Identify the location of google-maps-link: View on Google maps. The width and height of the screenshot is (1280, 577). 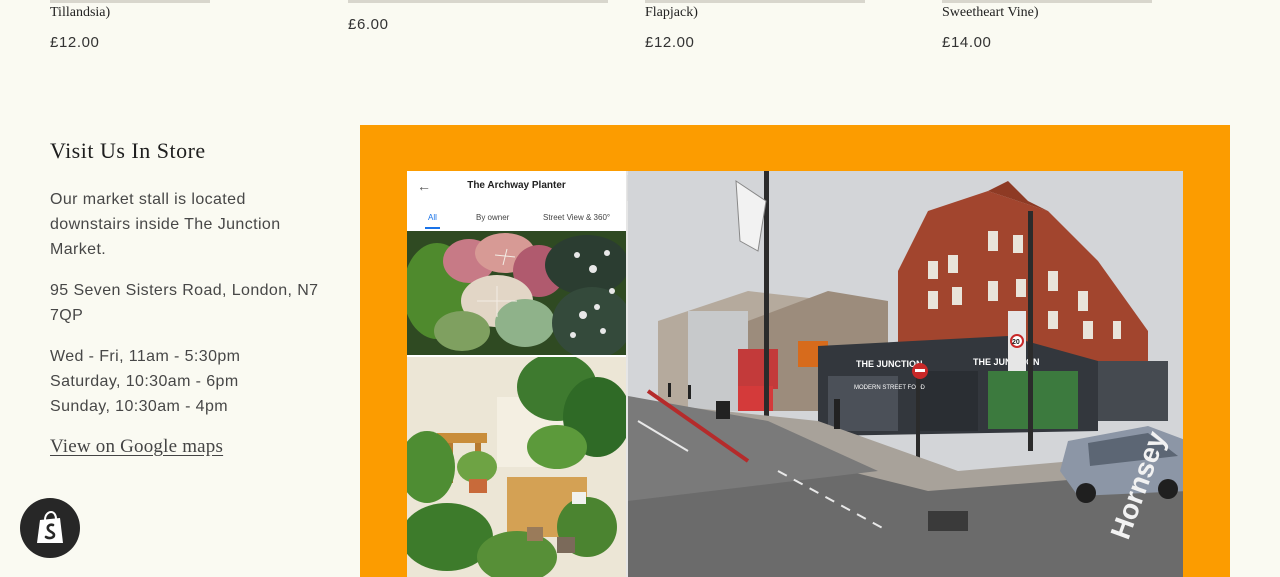
(136, 447).